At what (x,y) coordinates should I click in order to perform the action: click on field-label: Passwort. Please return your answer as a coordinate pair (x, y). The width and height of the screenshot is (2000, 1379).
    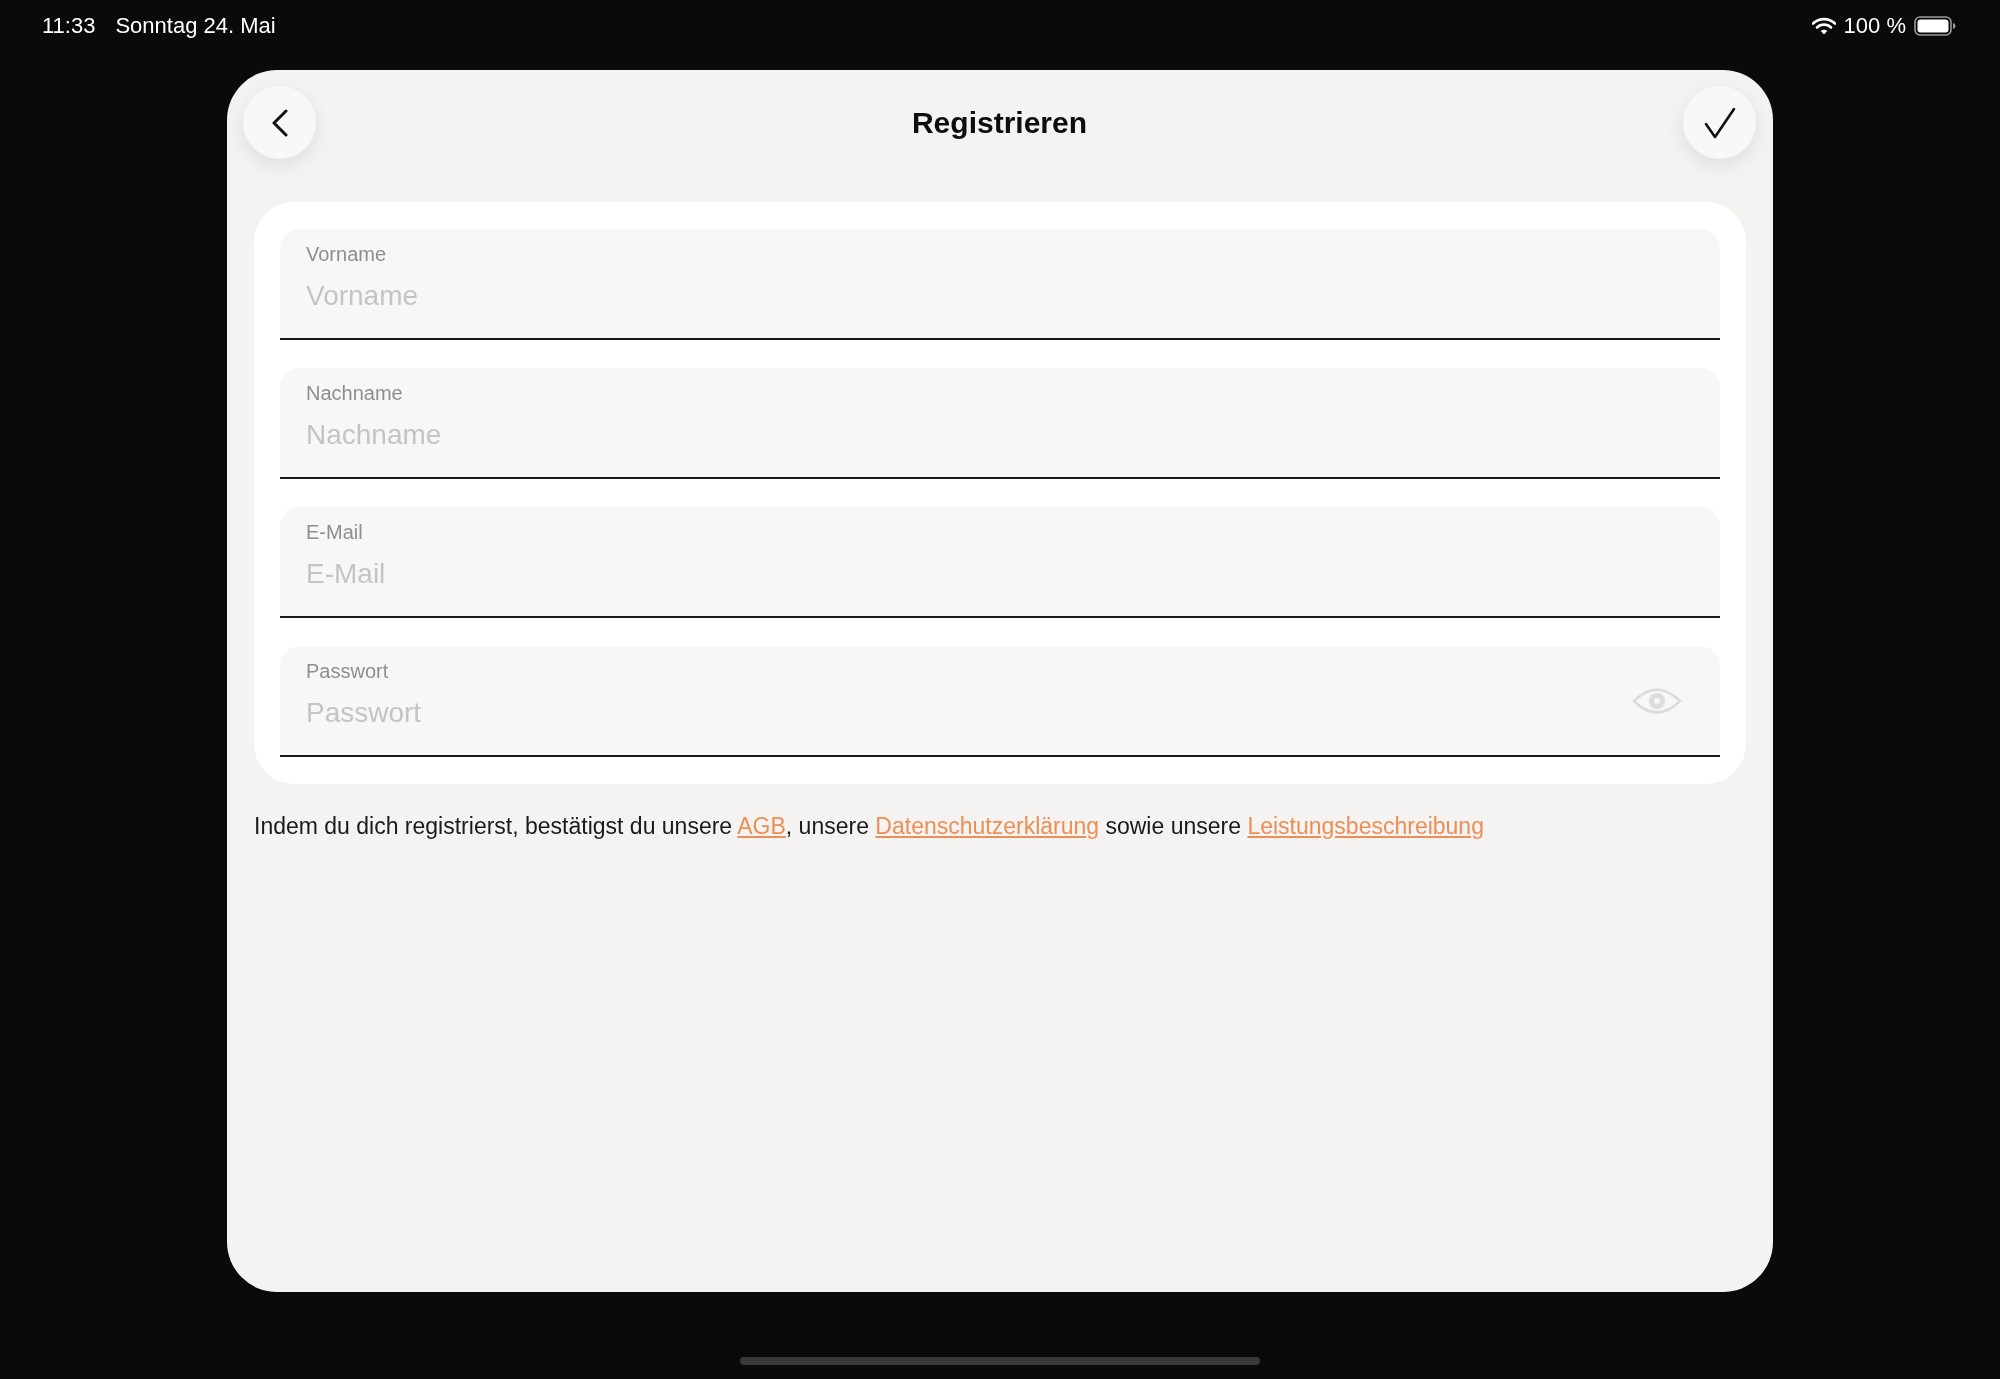
    Looking at the image, I should click on (347, 671).